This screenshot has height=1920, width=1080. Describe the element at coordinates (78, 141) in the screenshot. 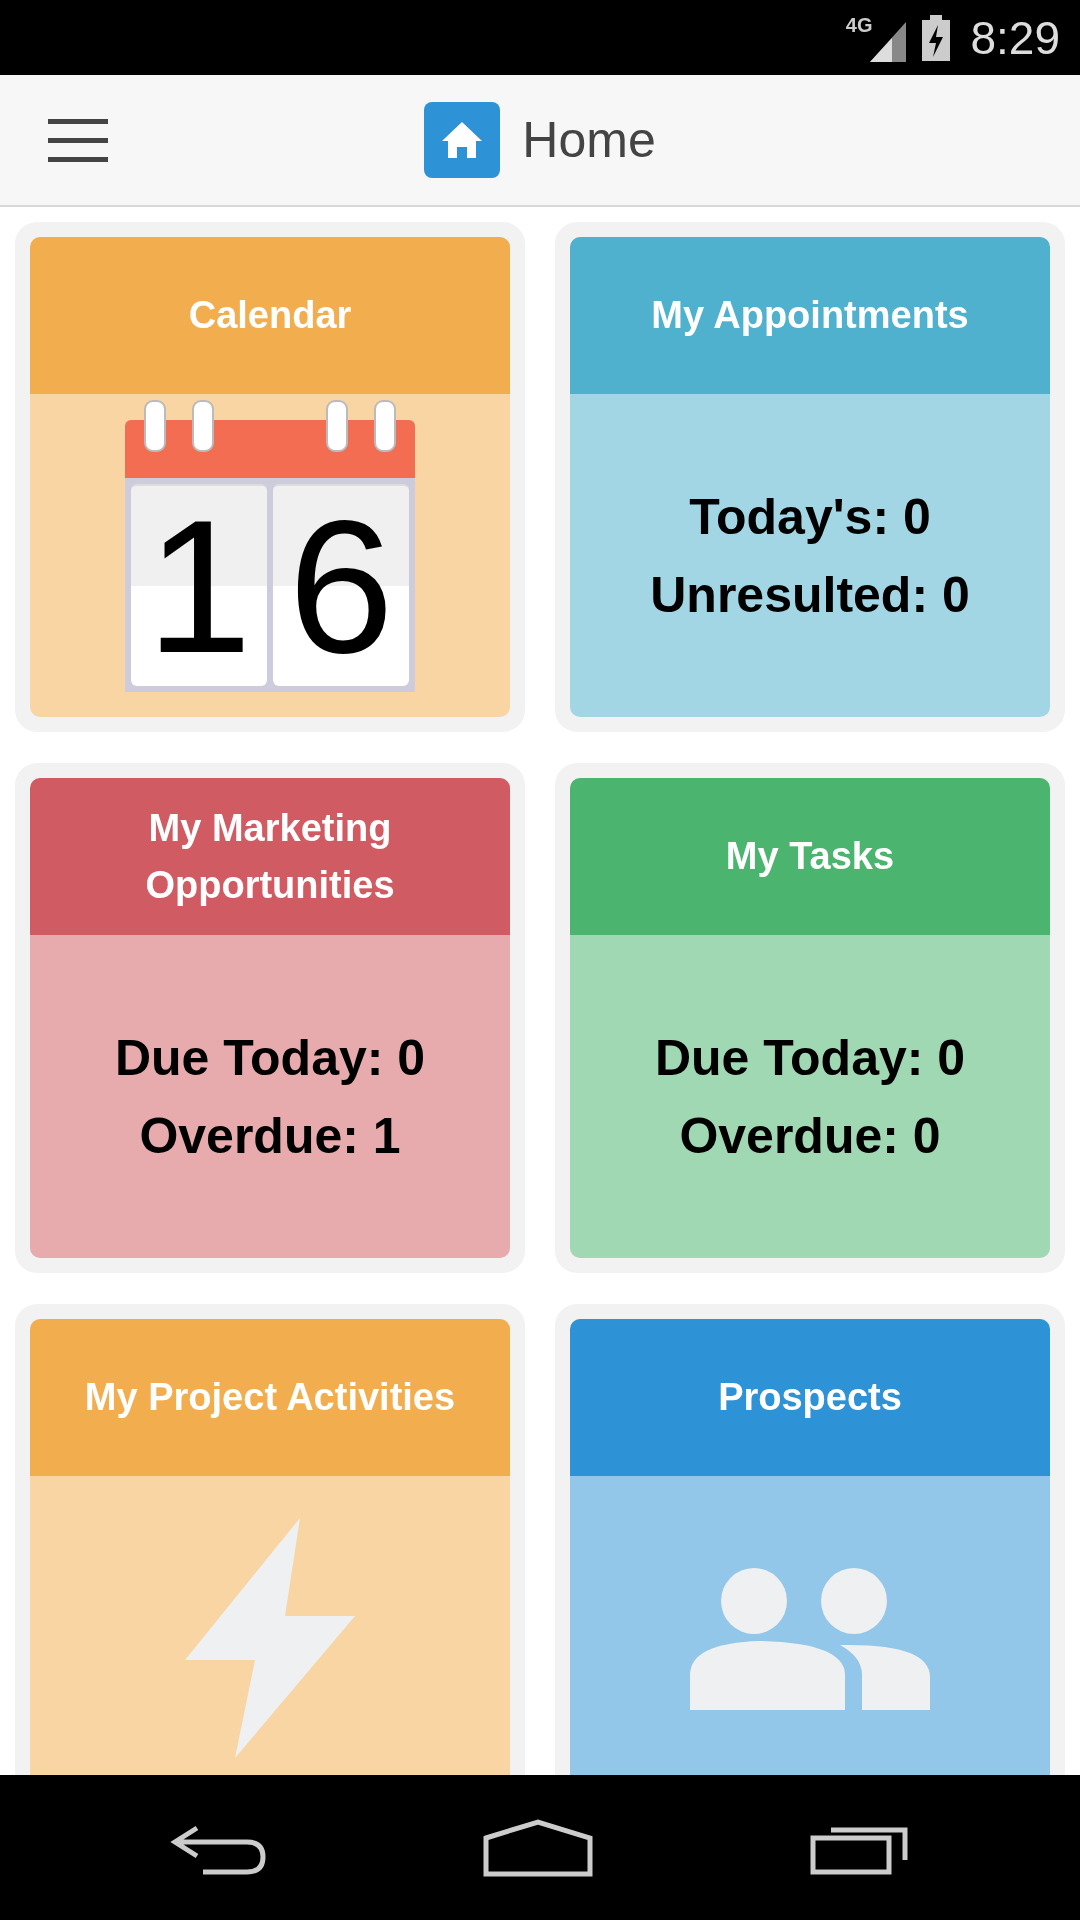

I see `menu-icon` at that location.